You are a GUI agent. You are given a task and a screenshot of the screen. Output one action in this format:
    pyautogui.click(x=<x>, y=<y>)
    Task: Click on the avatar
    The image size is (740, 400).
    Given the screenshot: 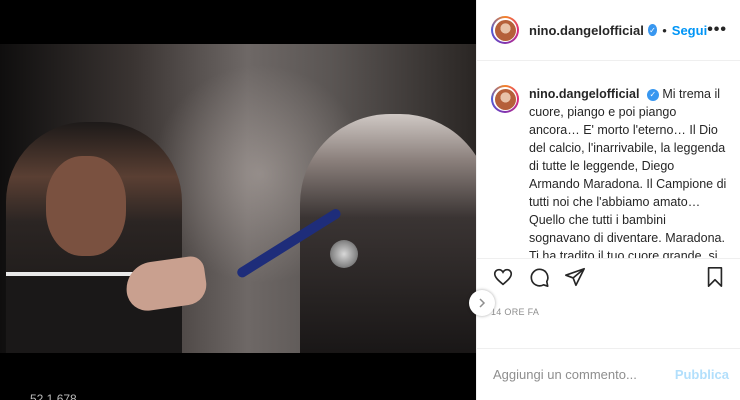 What is the action you would take?
    pyautogui.click(x=505, y=30)
    